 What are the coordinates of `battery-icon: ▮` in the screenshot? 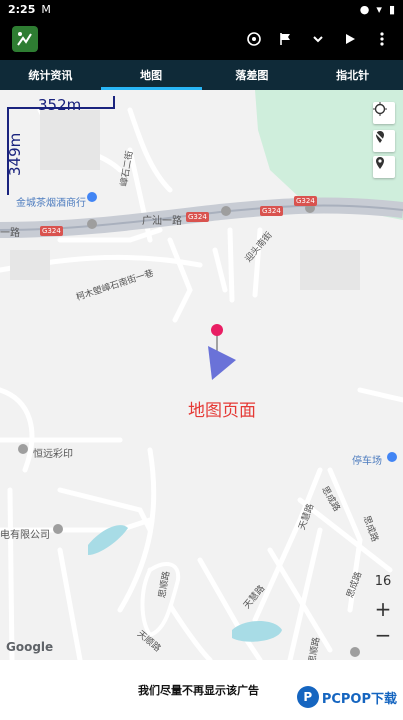 It's located at (391, 9).